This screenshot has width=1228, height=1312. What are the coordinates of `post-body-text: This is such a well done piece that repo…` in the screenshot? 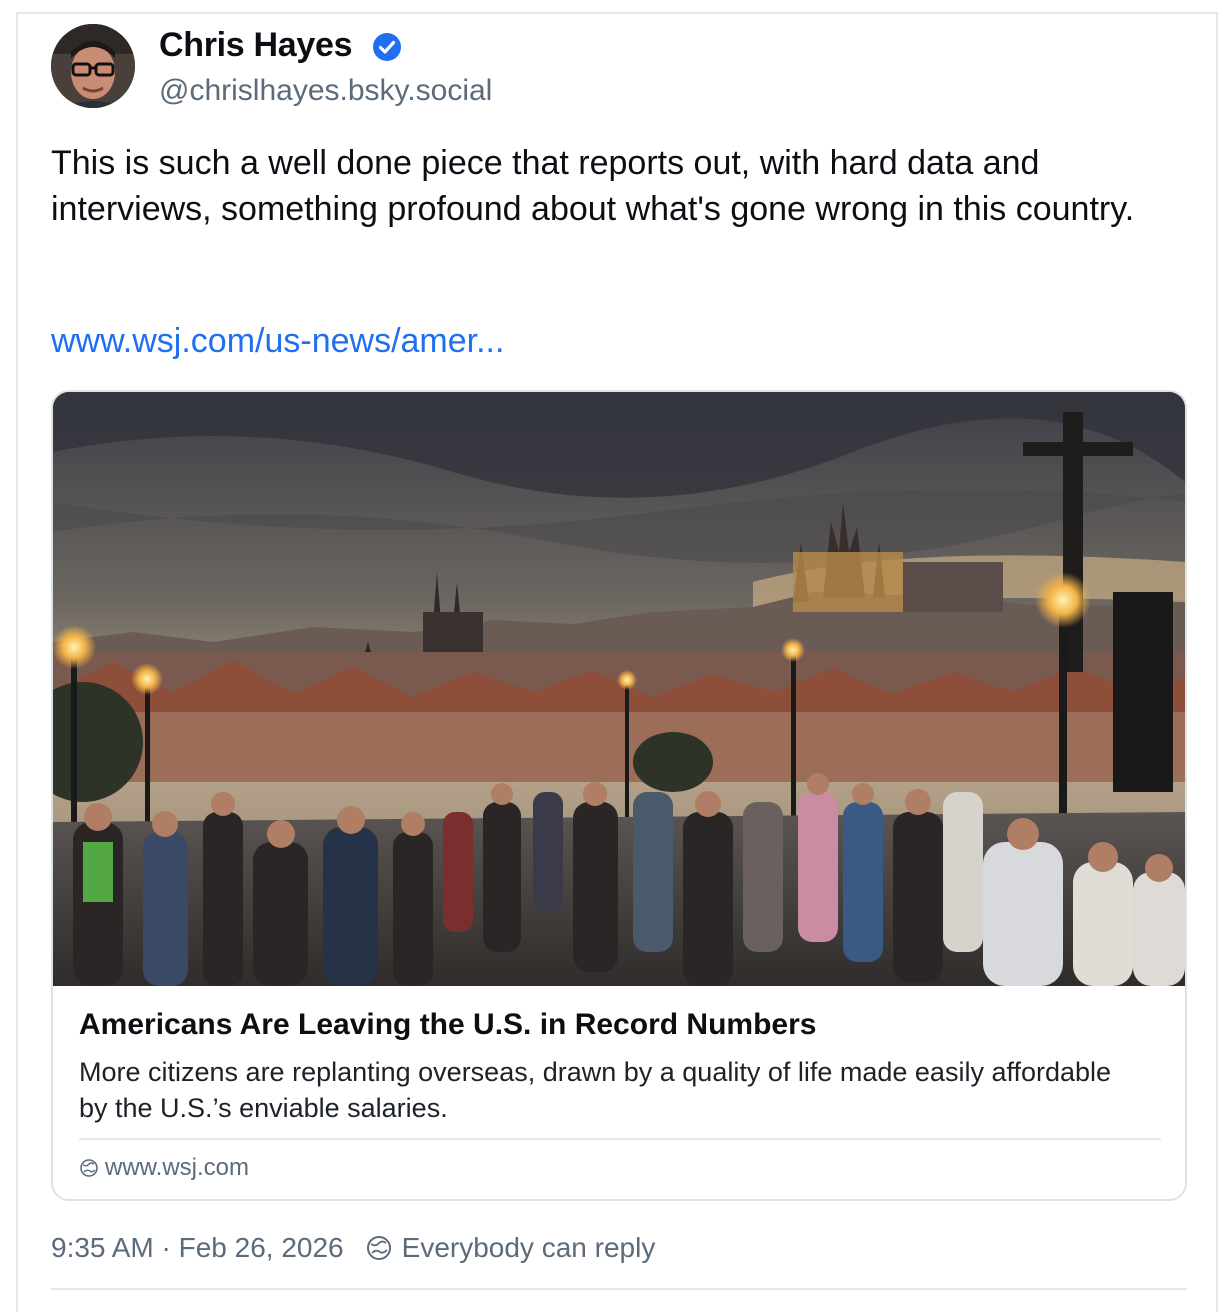 It's located at (593, 186).